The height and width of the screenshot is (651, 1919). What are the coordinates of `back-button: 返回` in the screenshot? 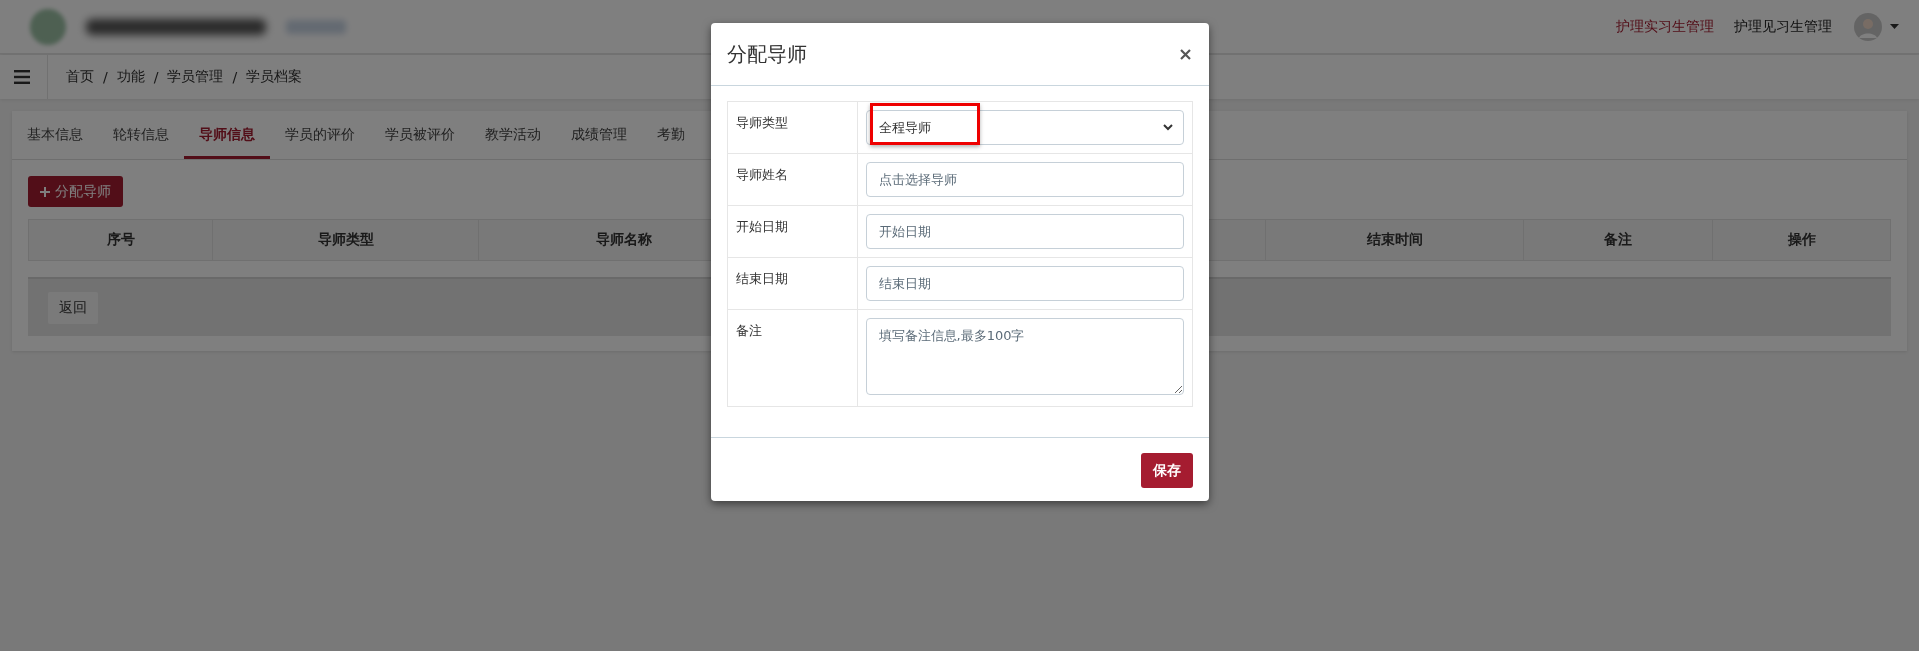 It's located at (73, 307).